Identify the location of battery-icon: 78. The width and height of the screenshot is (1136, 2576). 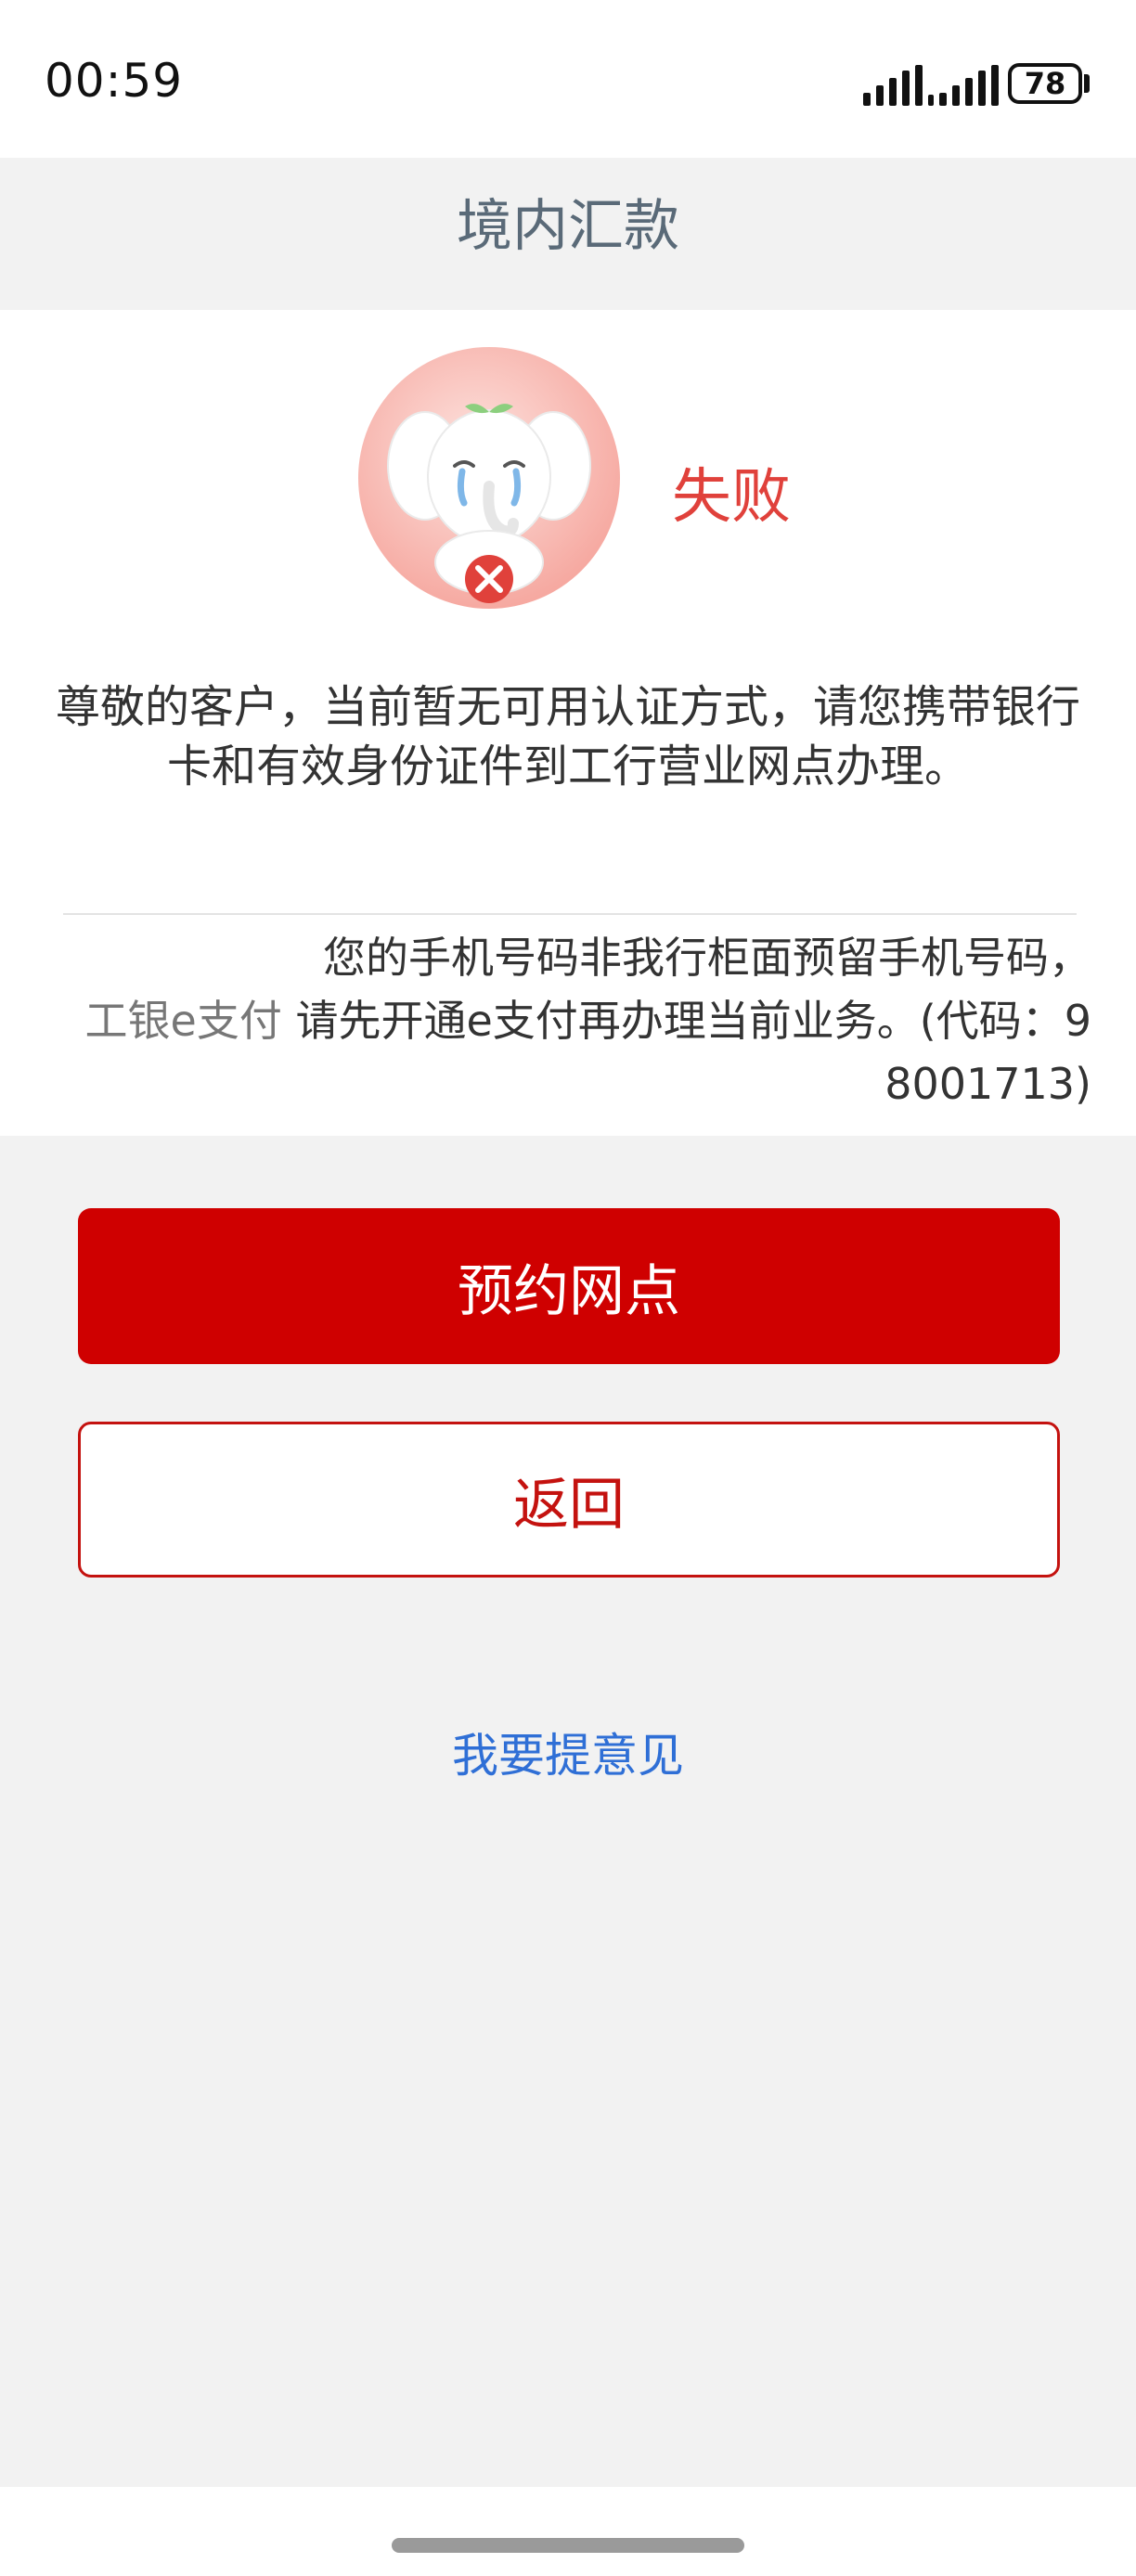
(1045, 84).